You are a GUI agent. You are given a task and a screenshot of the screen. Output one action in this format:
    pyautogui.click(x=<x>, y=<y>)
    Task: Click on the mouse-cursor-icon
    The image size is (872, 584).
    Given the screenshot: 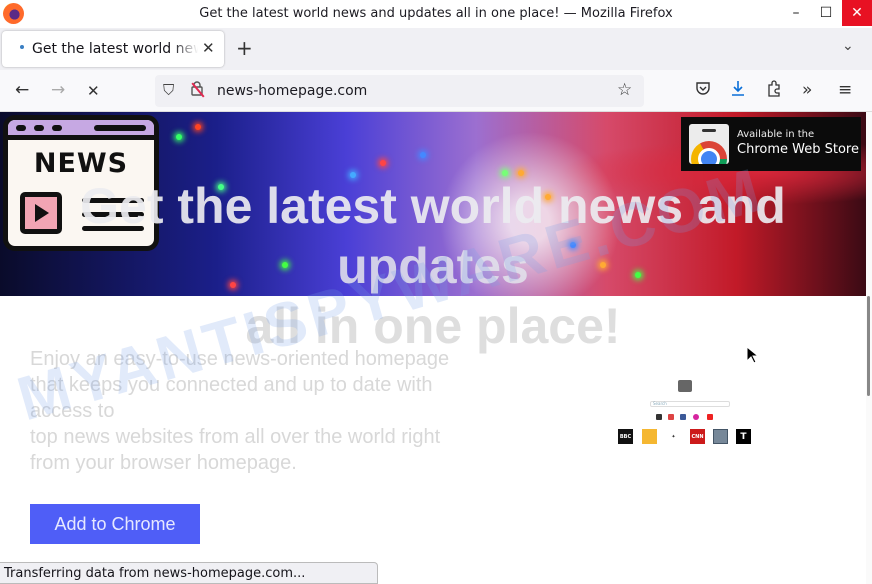 What is the action you would take?
    pyautogui.click(x=752, y=355)
    